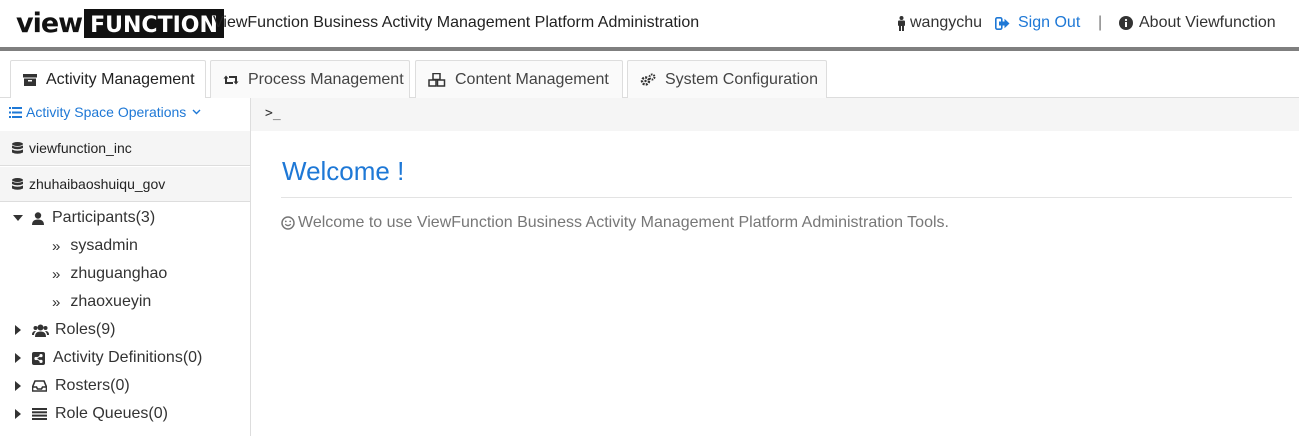 The image size is (1299, 436). What do you see at coordinates (120, 79) in the screenshot?
I see `tab-label: Activity Management` at bounding box center [120, 79].